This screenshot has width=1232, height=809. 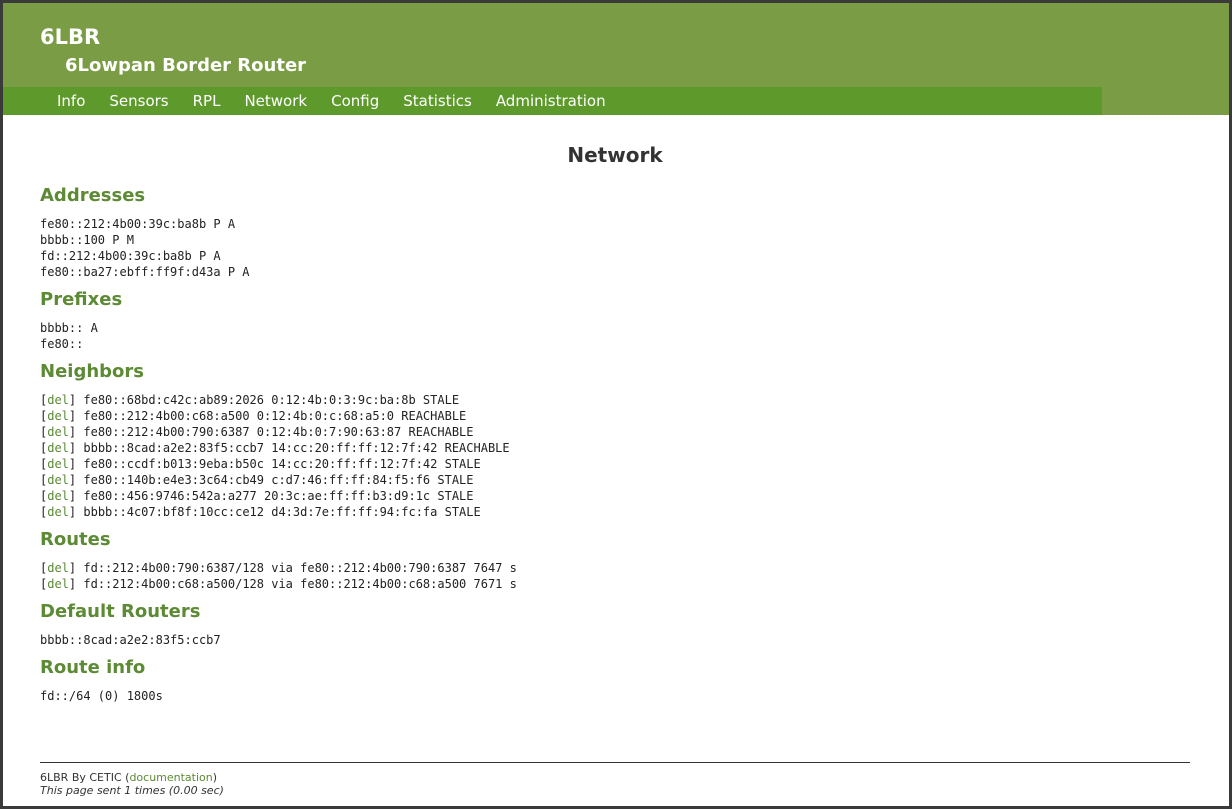 What do you see at coordinates (120, 611) in the screenshot?
I see `default-routers-heading: Default Routers` at bounding box center [120, 611].